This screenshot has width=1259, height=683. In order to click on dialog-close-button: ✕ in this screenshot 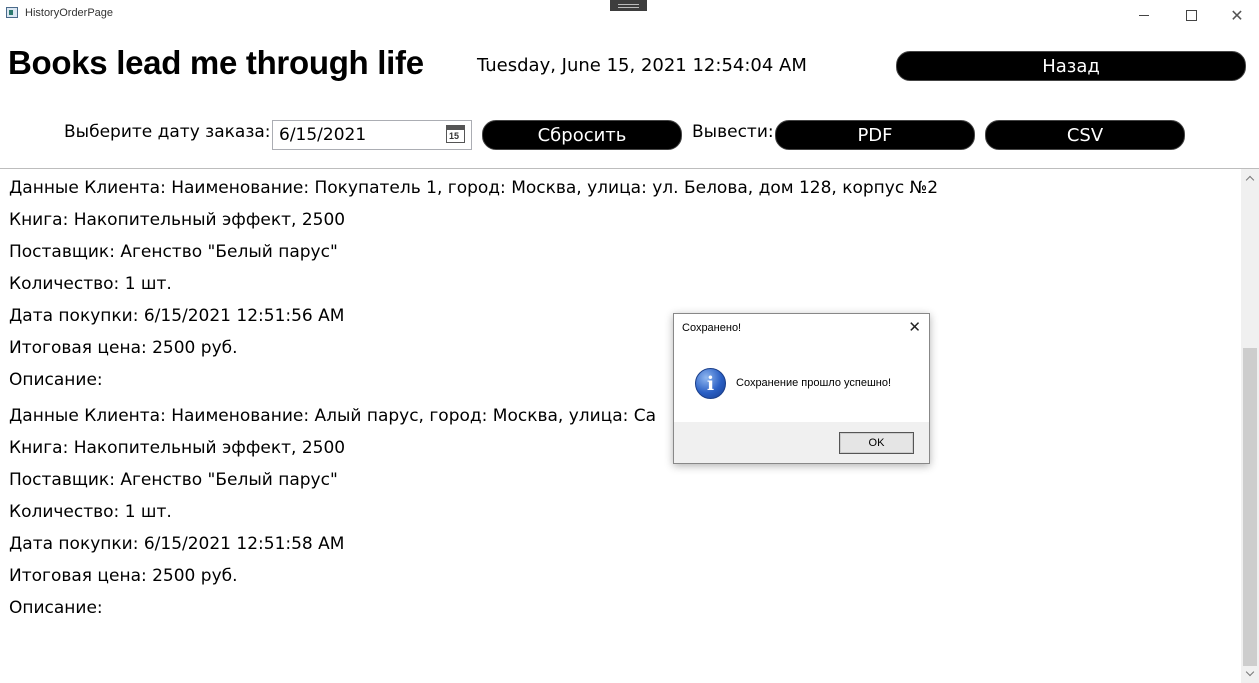, I will do `click(914, 327)`.